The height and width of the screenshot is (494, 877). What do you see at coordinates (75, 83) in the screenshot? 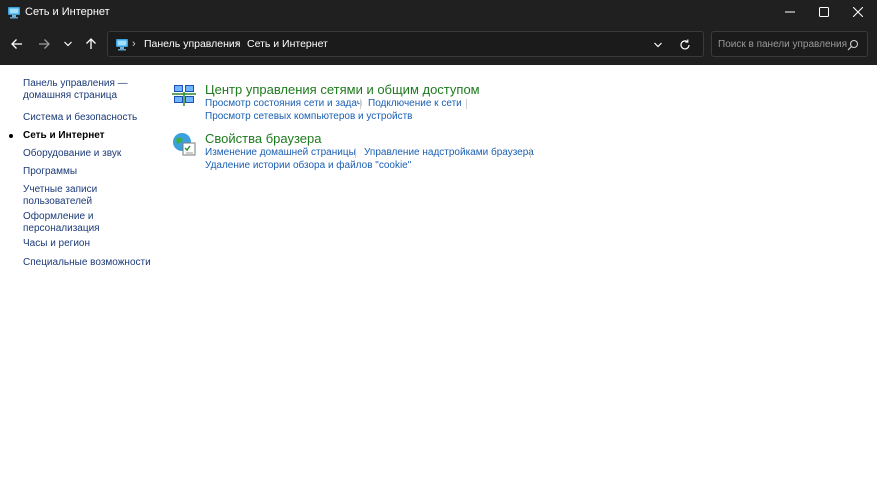
I see `sidebar-item-label: Панель управления —` at bounding box center [75, 83].